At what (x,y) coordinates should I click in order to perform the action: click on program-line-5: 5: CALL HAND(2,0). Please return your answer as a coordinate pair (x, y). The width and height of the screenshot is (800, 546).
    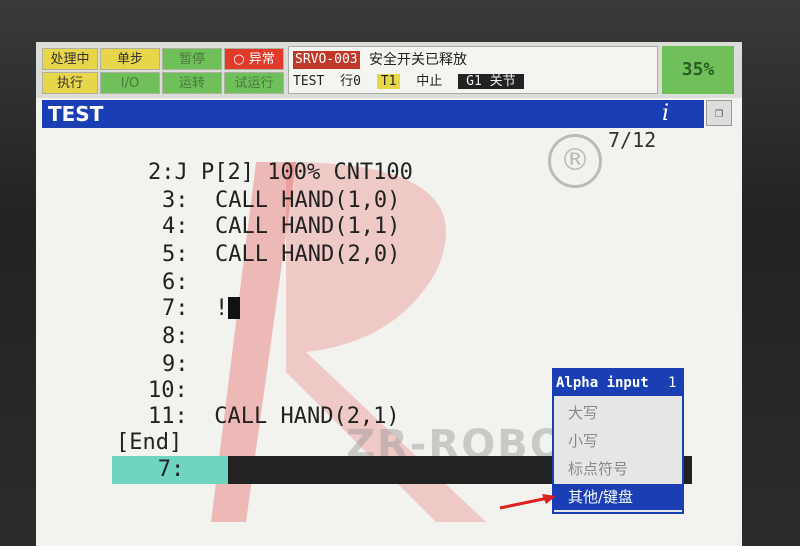
    Looking at the image, I should click on (281, 255).